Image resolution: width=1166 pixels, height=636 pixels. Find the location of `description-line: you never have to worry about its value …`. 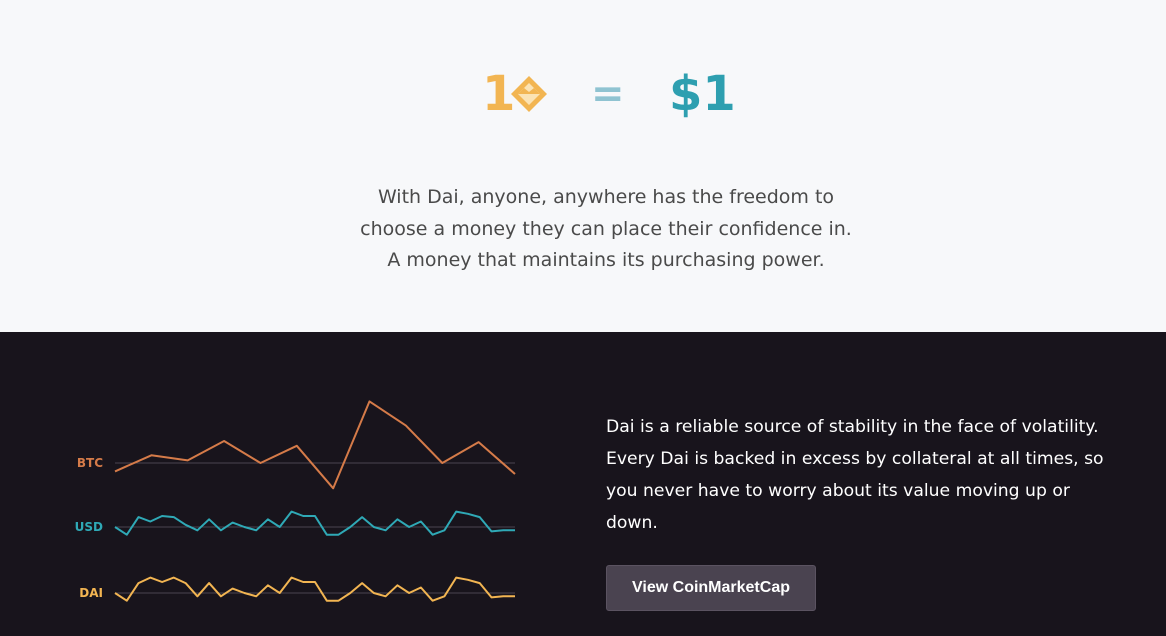

description-line: you never have to worry about its value … is located at coordinates (838, 491).